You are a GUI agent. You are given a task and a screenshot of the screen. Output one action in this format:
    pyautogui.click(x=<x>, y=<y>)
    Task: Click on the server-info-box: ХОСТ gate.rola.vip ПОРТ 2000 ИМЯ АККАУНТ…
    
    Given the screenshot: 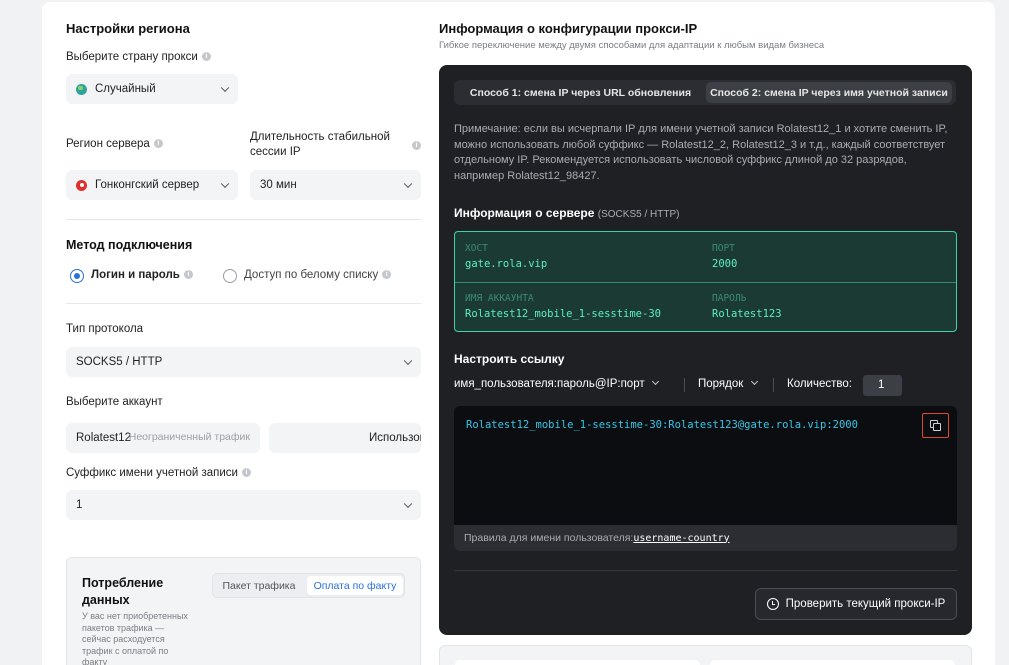 What is the action you would take?
    pyautogui.click(x=705, y=281)
    